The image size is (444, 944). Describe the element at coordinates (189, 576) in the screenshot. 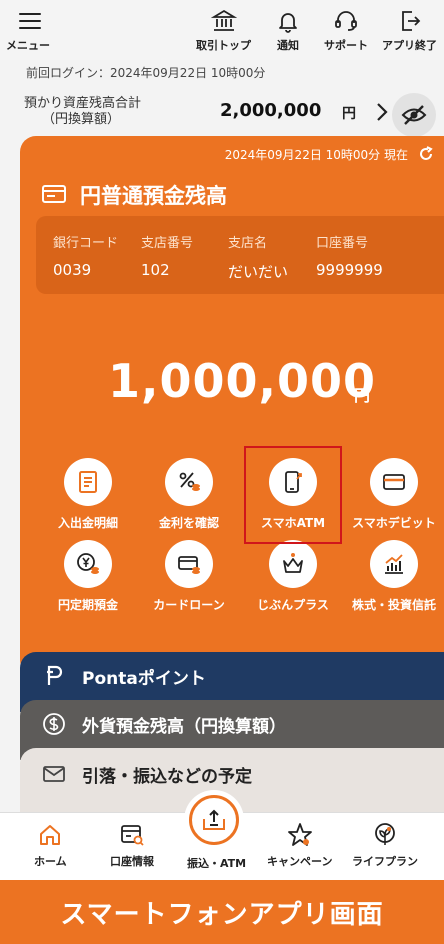

I see `menu-card-loan: カードローン` at that location.